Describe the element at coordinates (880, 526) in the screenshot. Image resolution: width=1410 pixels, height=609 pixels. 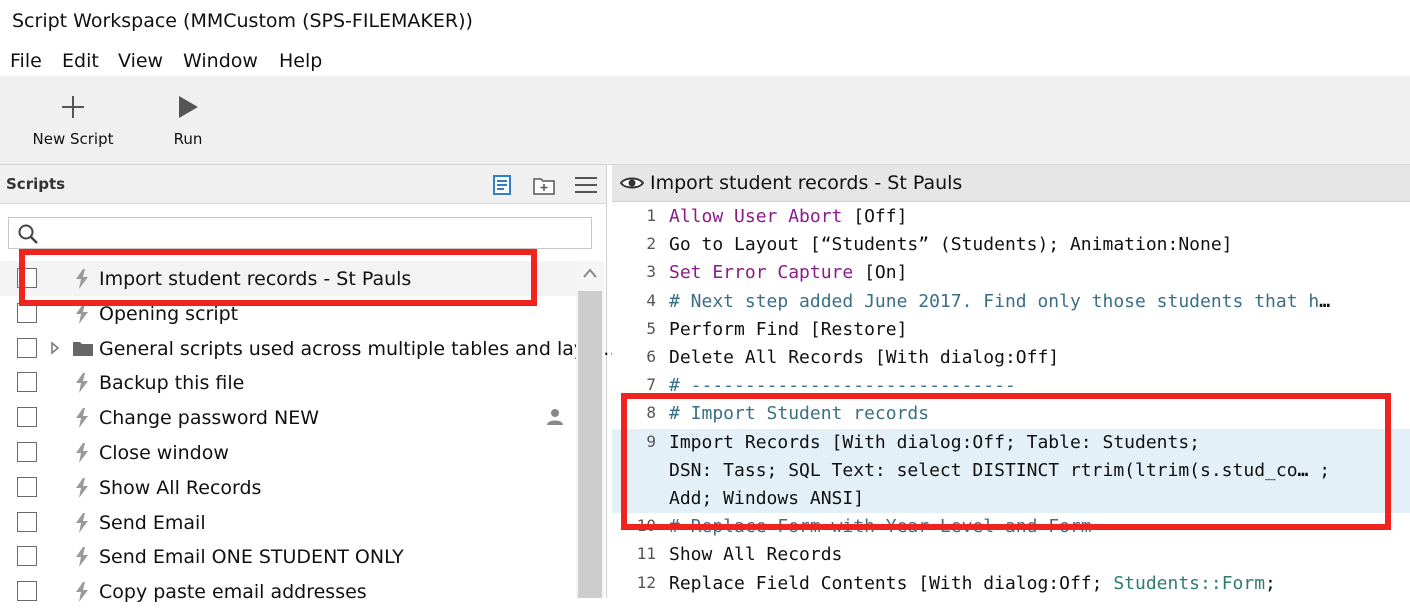
I see `step-content: # Replace Form with Year Level and Form` at that location.